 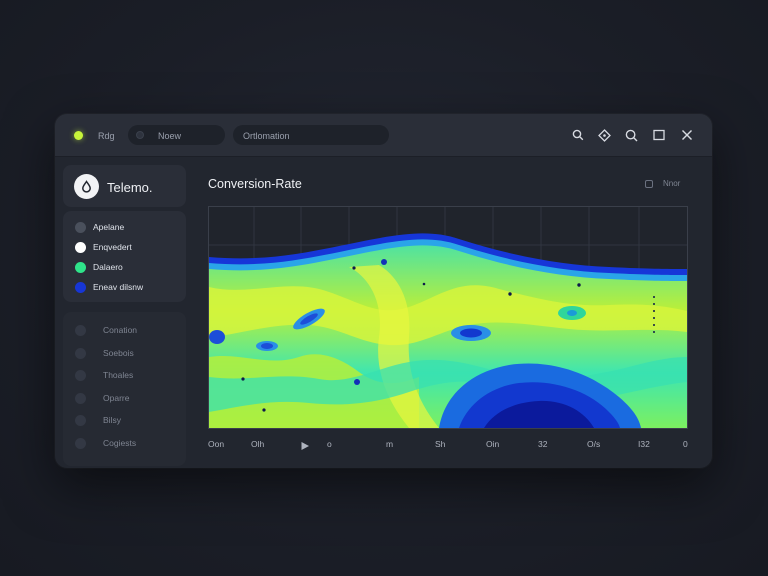 What do you see at coordinates (216, 444) in the screenshot?
I see `timeline-label: Oon` at bounding box center [216, 444].